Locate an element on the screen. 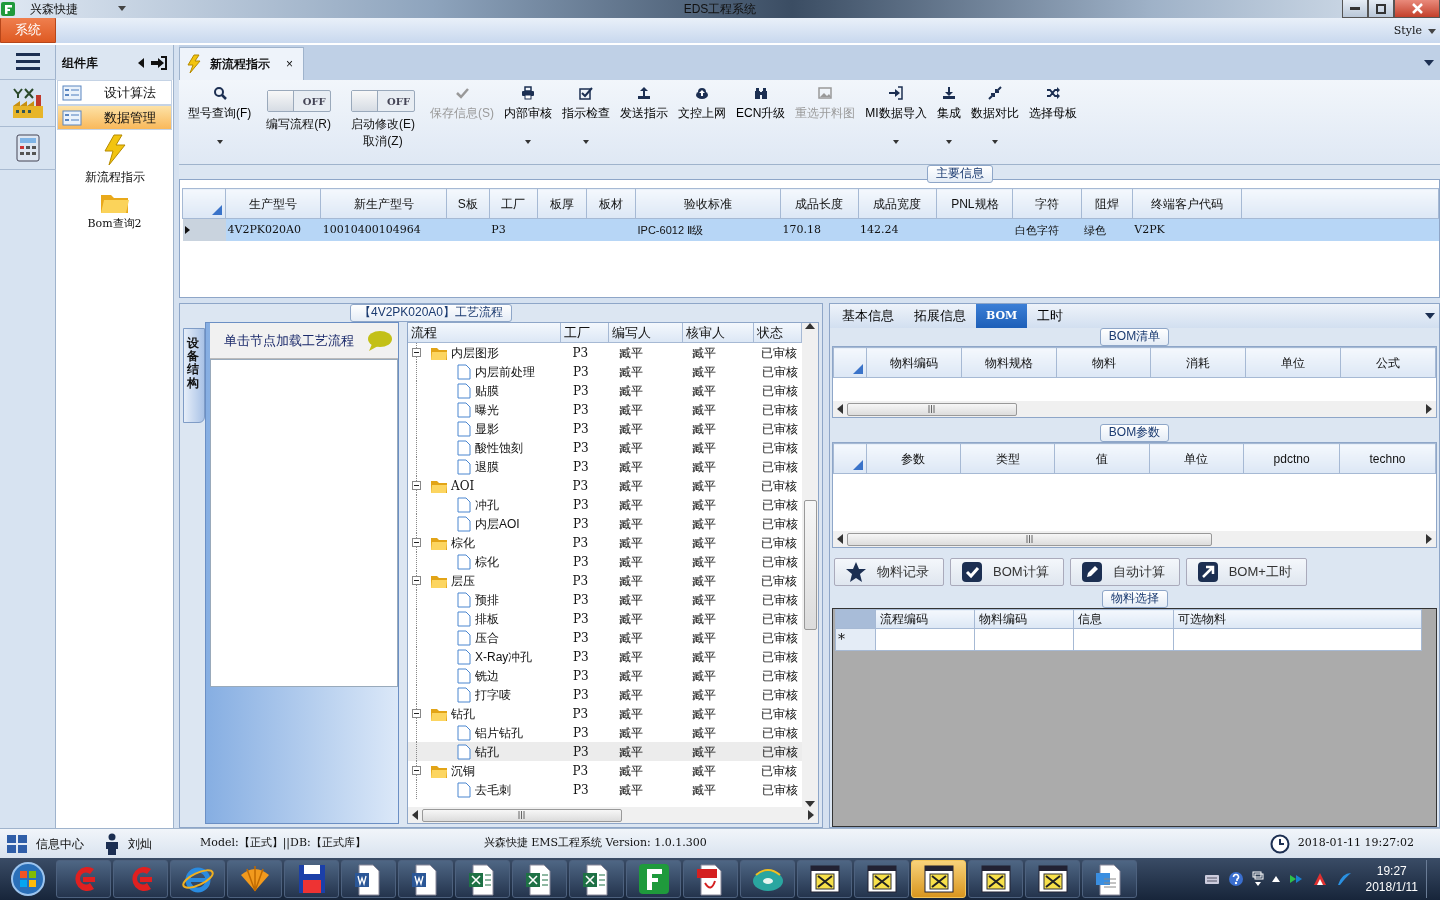 The width and height of the screenshot is (1440, 900). tree-node-label: 内层图形 is located at coordinates (475, 352).